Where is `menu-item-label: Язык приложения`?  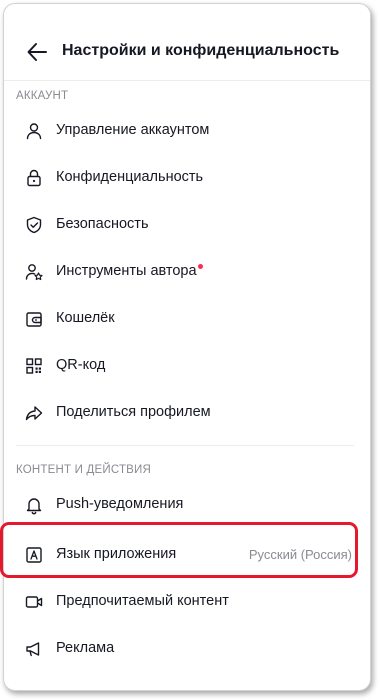
menu-item-label: Язык приложения is located at coordinates (116, 554).